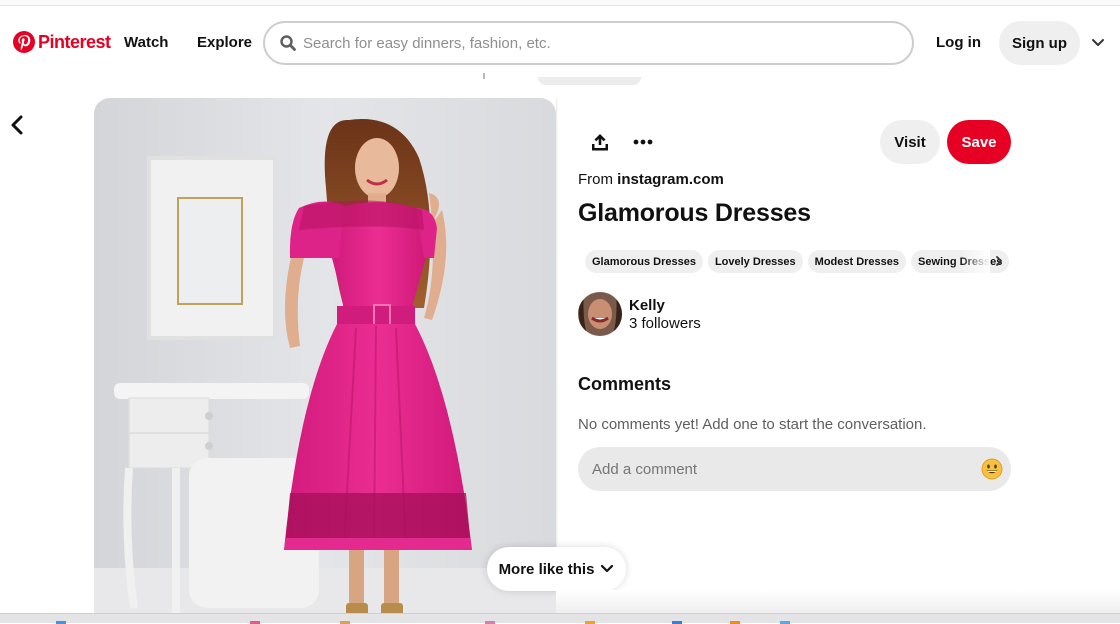  What do you see at coordinates (910, 142) in the screenshot?
I see `visit-button: Visit` at bounding box center [910, 142].